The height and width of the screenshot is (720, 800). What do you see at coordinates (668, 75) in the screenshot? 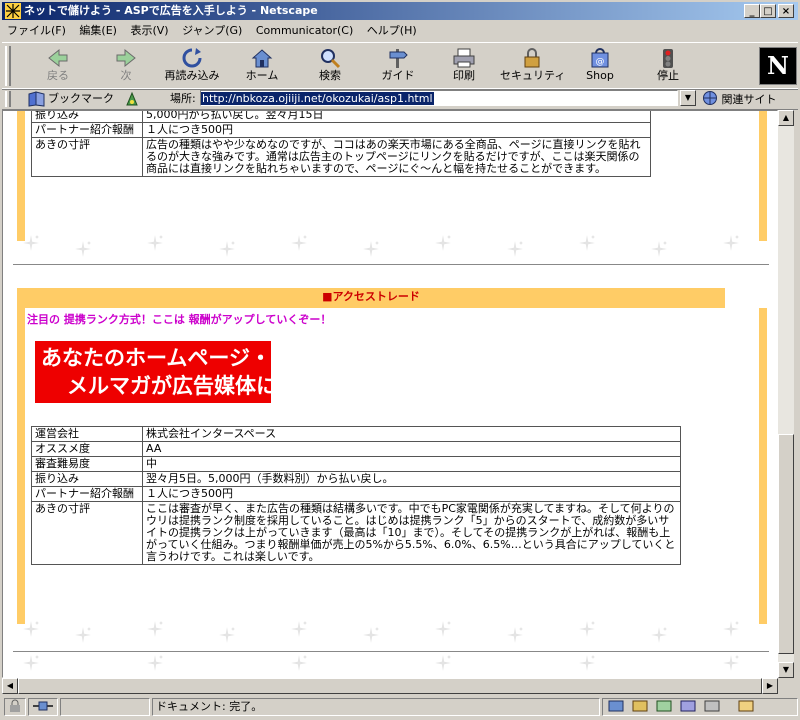
I see `stop-label: 停止` at bounding box center [668, 75].